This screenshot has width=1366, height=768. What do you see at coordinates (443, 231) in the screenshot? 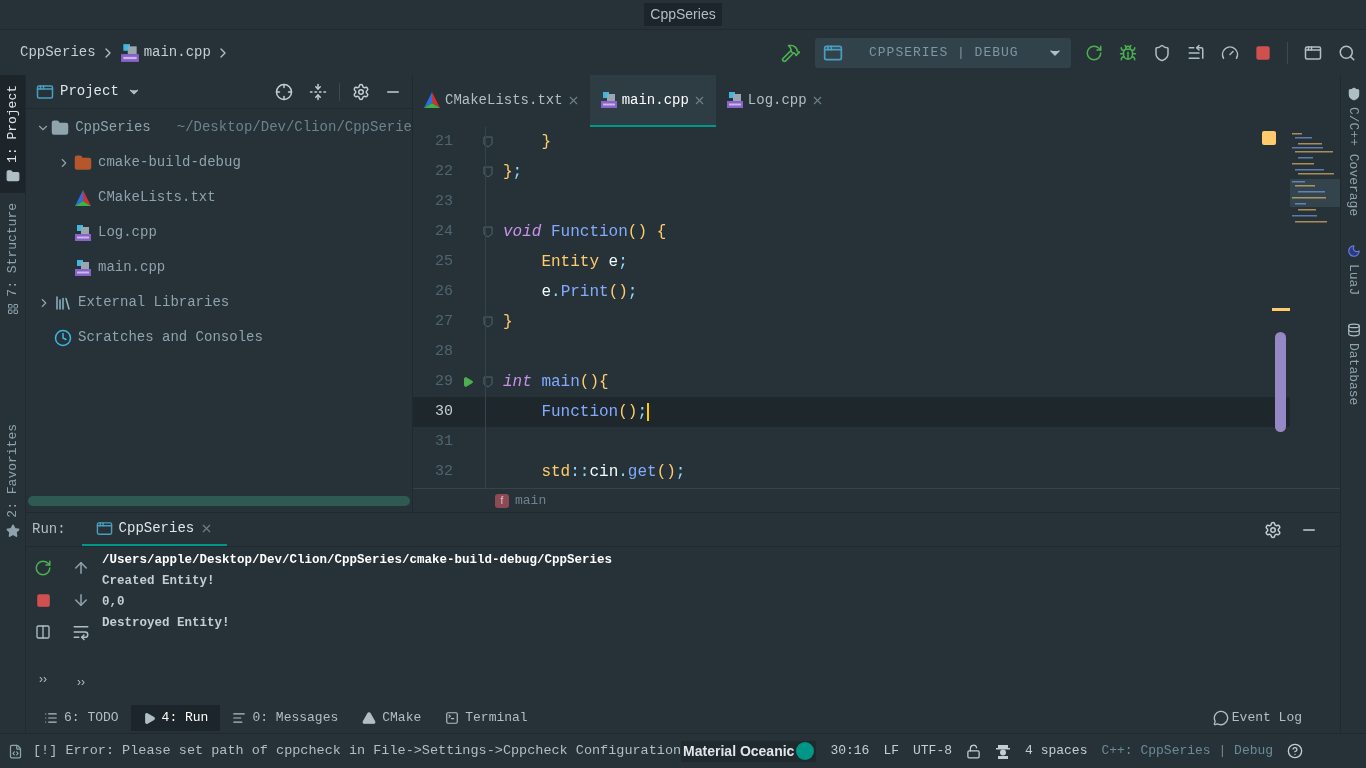
I see `line-number: 24` at bounding box center [443, 231].